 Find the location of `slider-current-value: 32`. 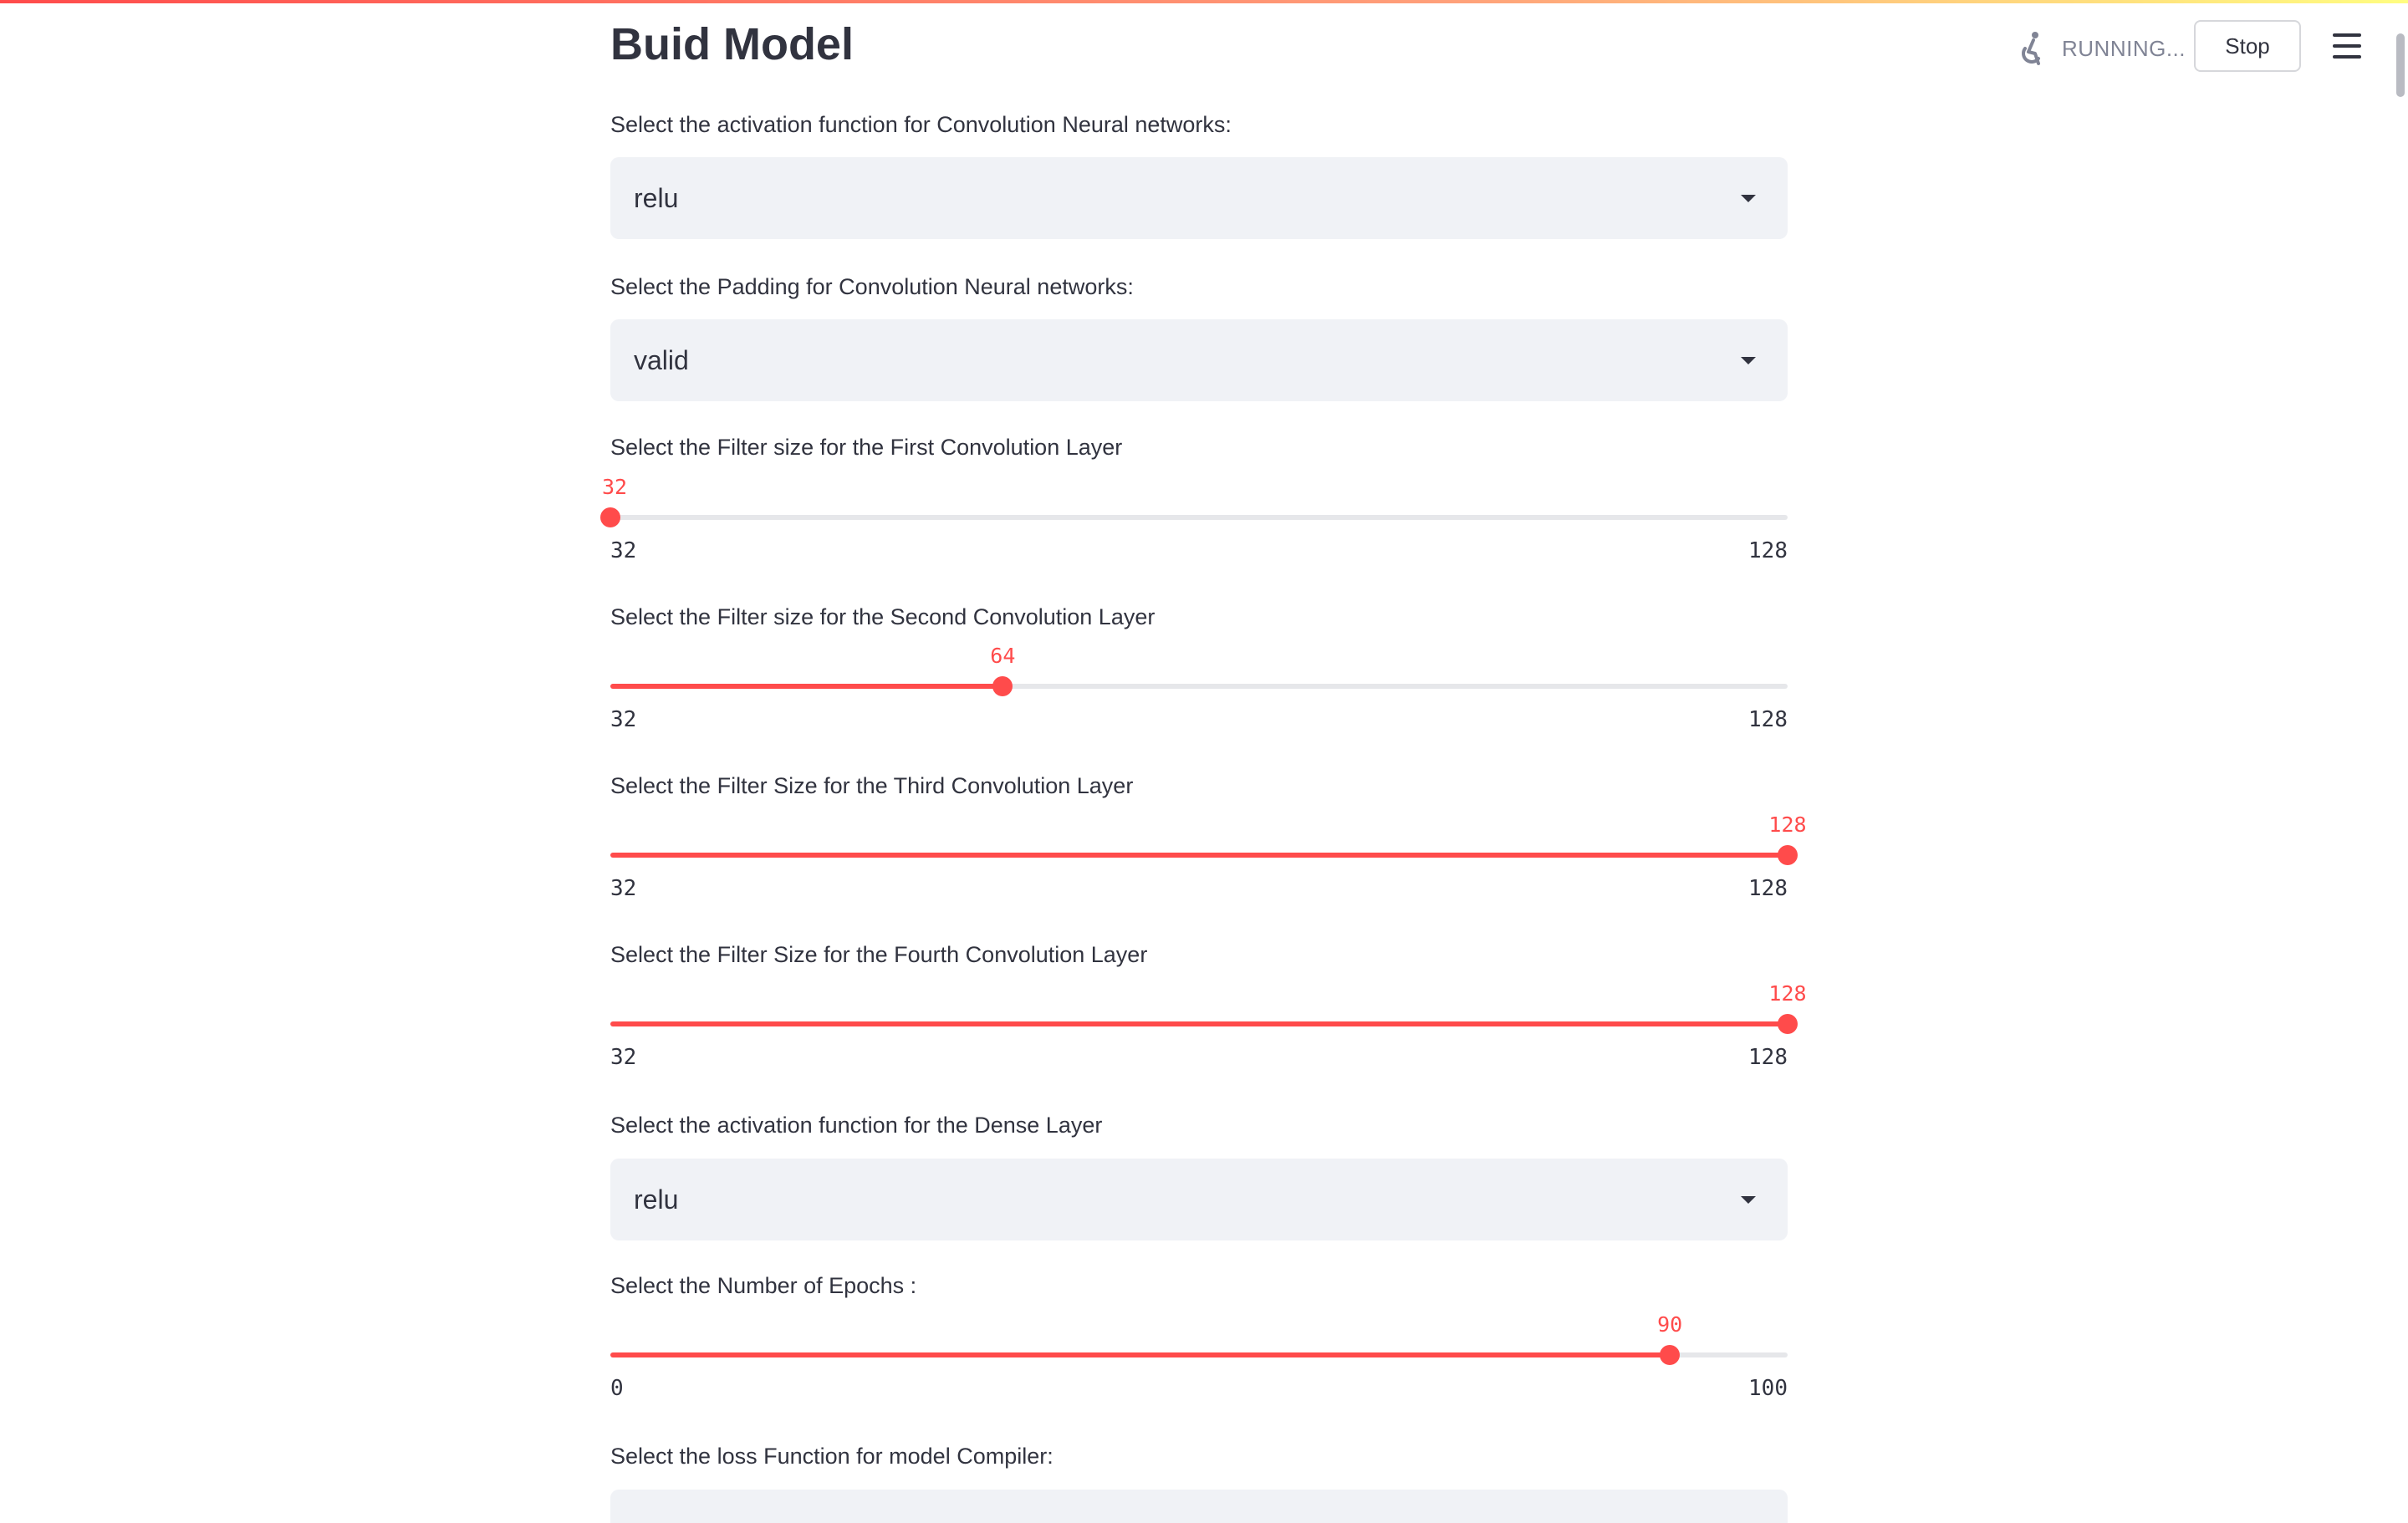

slider-current-value: 32 is located at coordinates (615, 487).